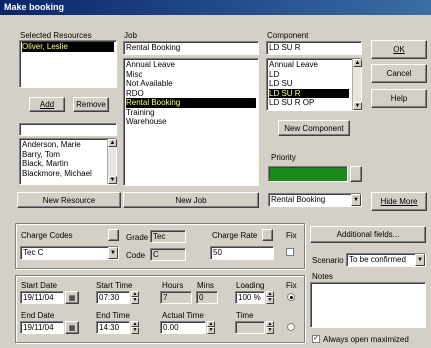 The image size is (431, 348). I want to click on selected-resource-item: Oliver, Leslie, so click(68, 47).